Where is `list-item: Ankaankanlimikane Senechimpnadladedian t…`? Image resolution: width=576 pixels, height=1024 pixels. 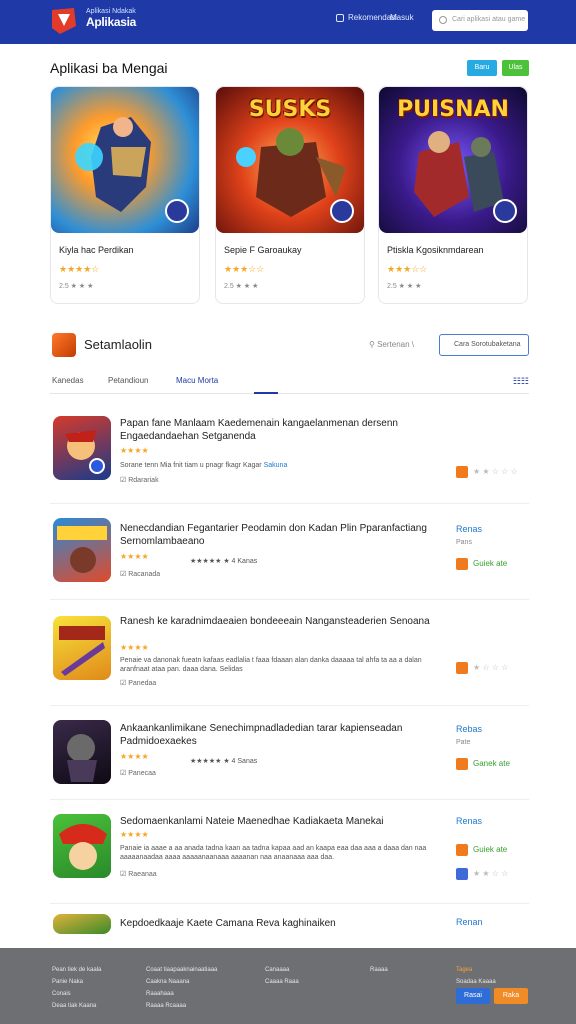
list-item: Ankaankanlimikane Senechimpnadladedian t… is located at coordinates (289, 753).